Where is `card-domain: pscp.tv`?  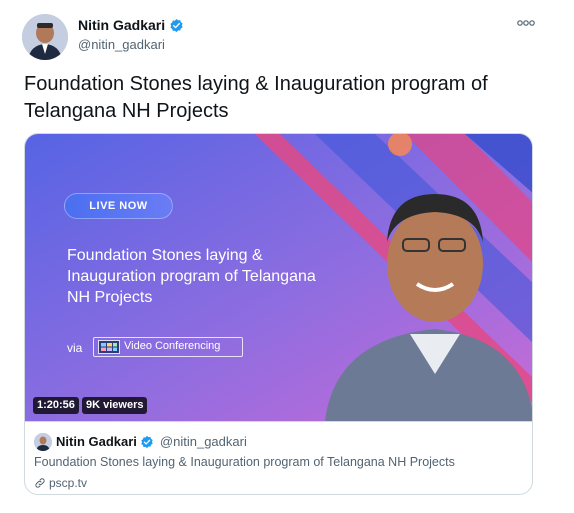 card-domain: pscp.tv is located at coordinates (68, 483).